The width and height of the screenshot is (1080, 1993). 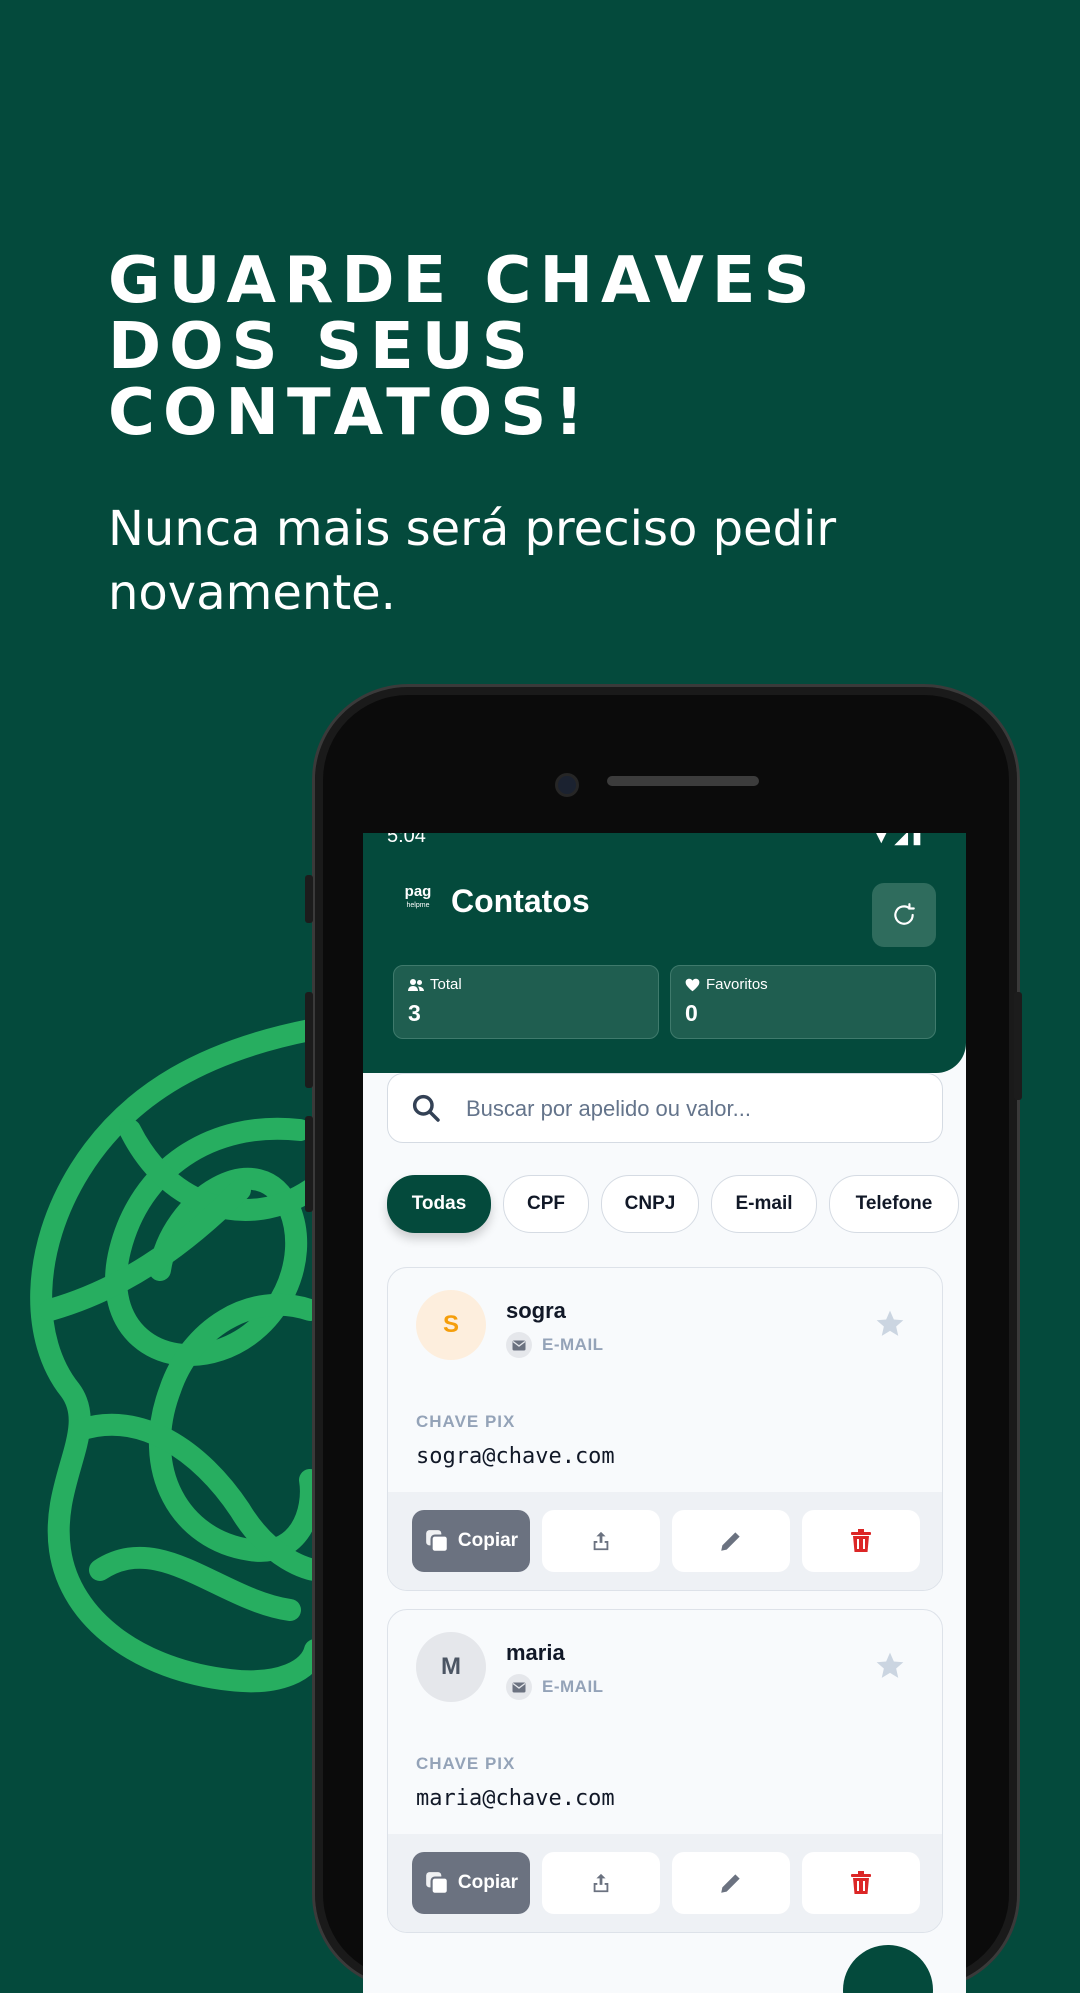 I want to click on app-header: pag helpme Contatos Total 3 Favoritos 0, so click(x=664, y=962).